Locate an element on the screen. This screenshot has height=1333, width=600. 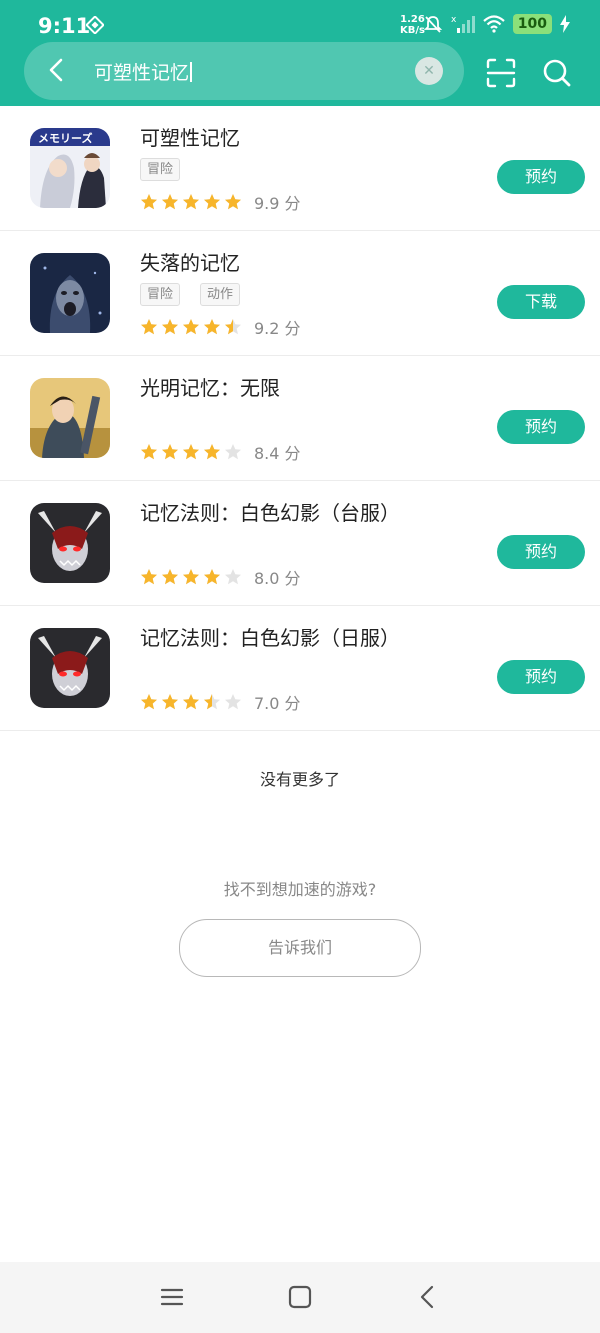
header: 9:11 1.26 KB/s x 100 可塑性记忆 ✕ is located at coordinates (300, 53).